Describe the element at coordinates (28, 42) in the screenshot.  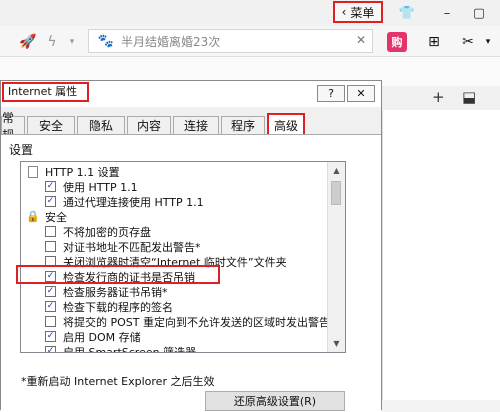
I see `rocket-icon: 🚀` at that location.